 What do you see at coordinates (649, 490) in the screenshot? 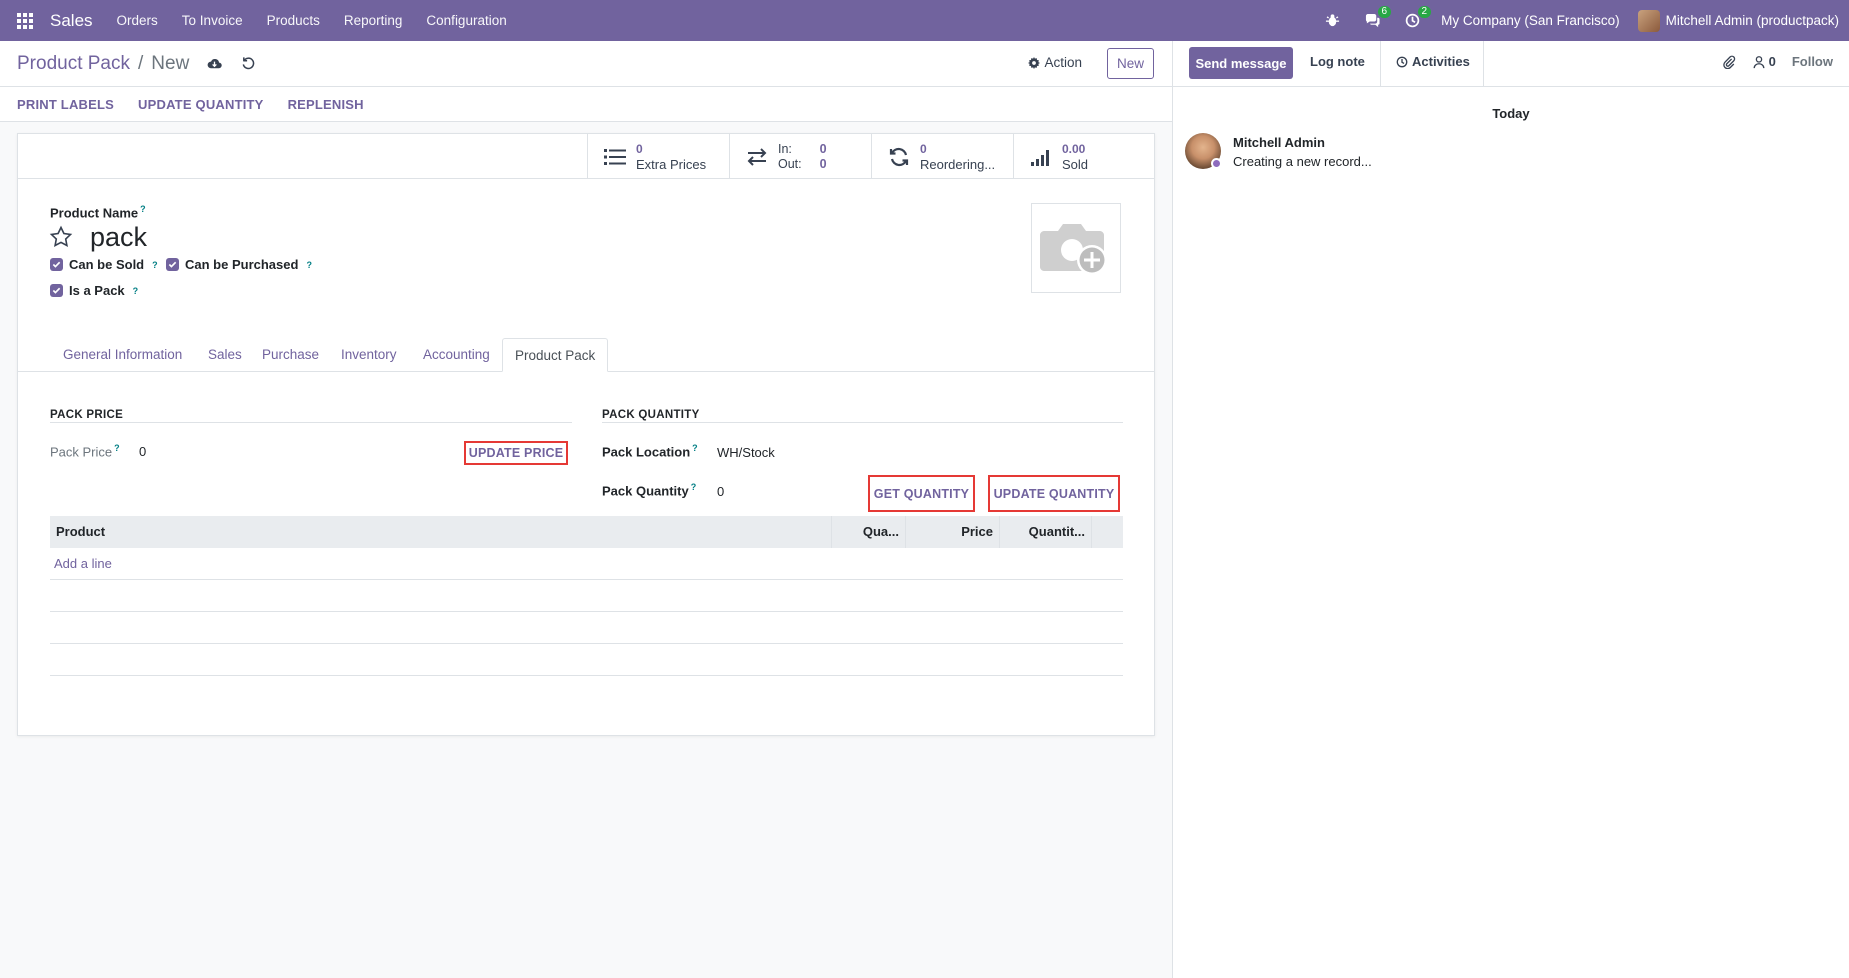
I see `pack-quantity-label: Pack Quantity?` at bounding box center [649, 490].